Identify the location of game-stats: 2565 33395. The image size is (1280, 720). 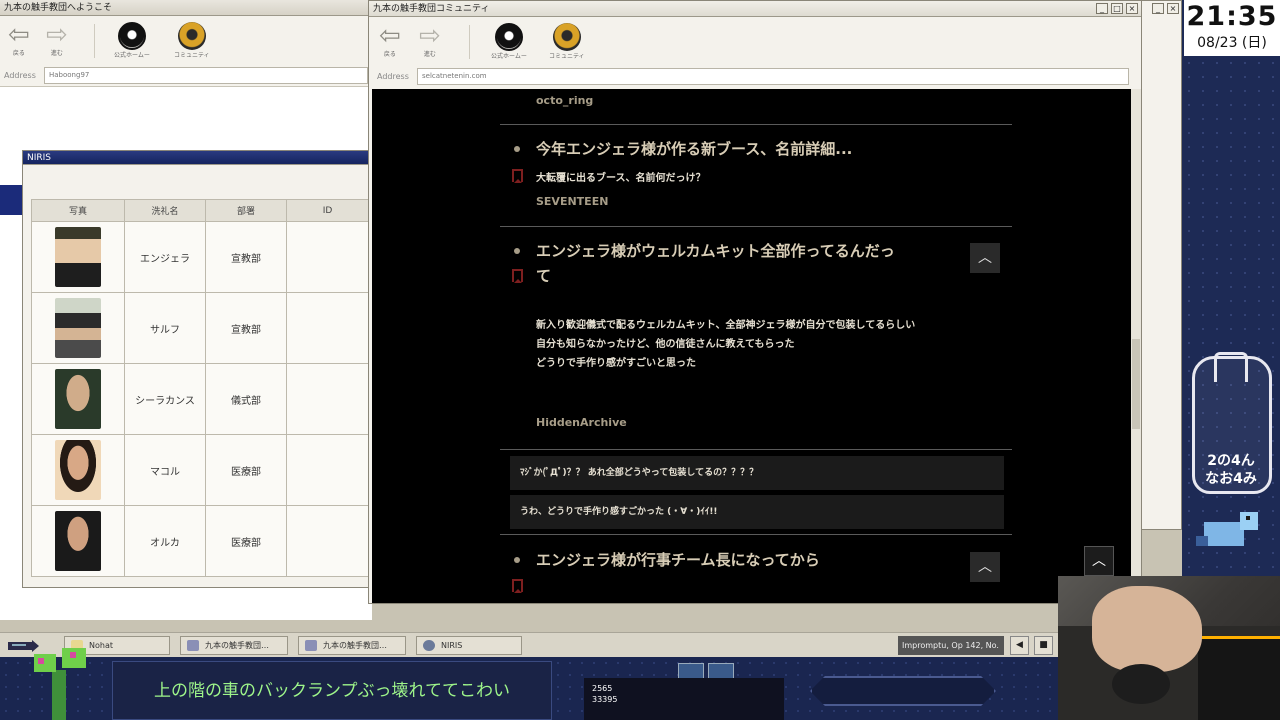
(604, 694).